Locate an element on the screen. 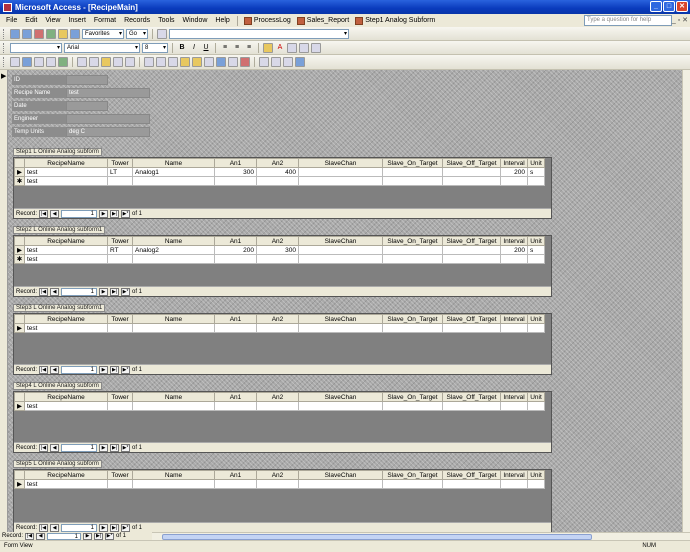 The width and height of the screenshot is (690, 552). main-record-number: 1 is located at coordinates (64, 536).